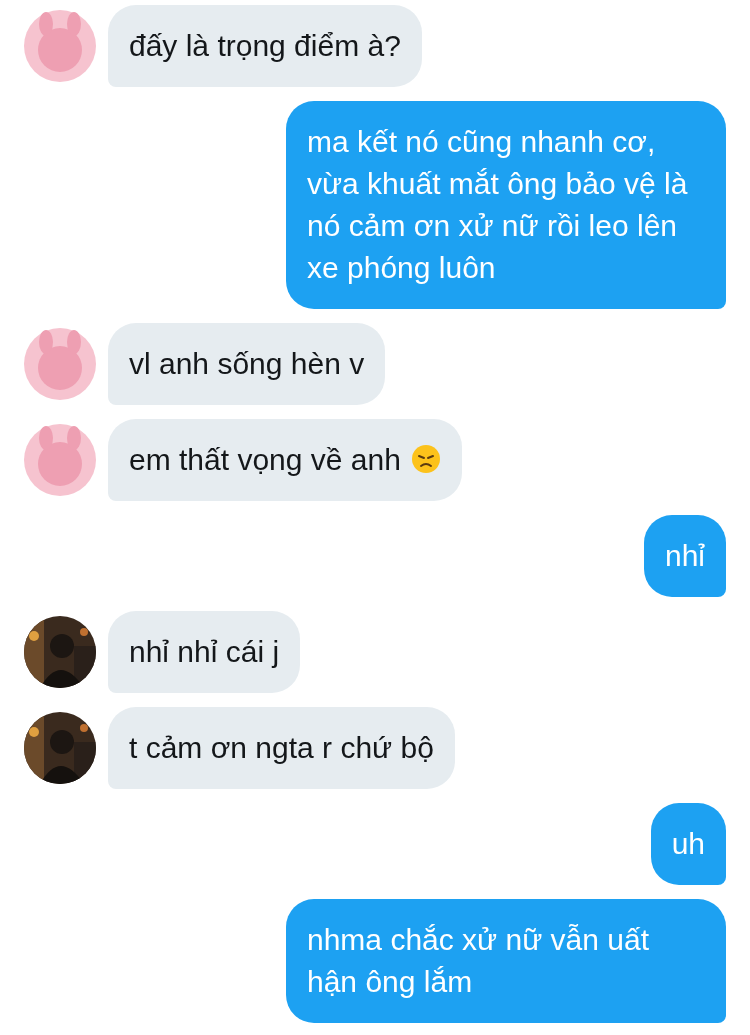  Describe the element at coordinates (285, 460) in the screenshot. I see `message-bubble: em thất vọng về anh` at that location.